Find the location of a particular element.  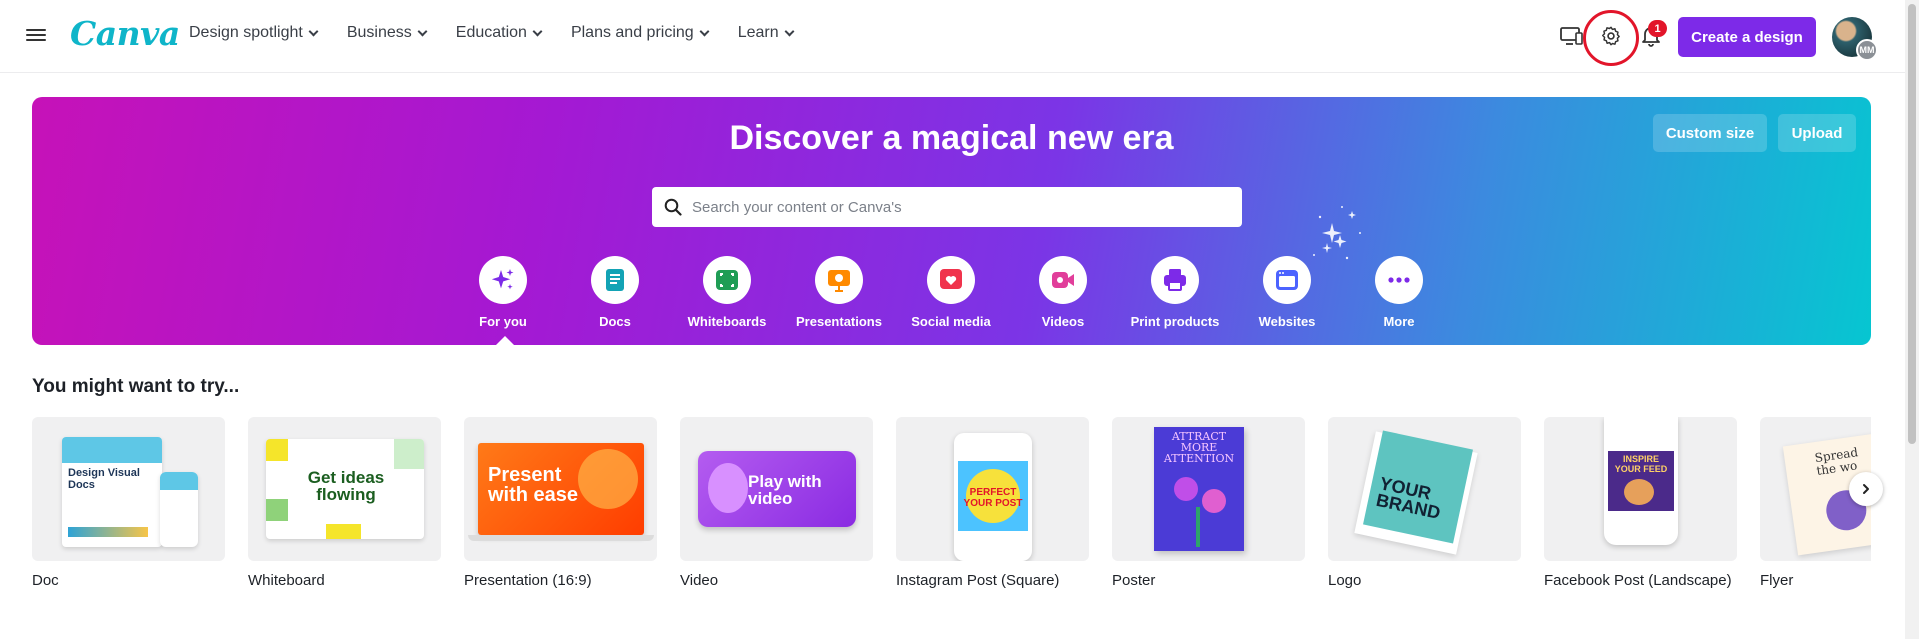

nav-business: Business is located at coordinates (387, 33).